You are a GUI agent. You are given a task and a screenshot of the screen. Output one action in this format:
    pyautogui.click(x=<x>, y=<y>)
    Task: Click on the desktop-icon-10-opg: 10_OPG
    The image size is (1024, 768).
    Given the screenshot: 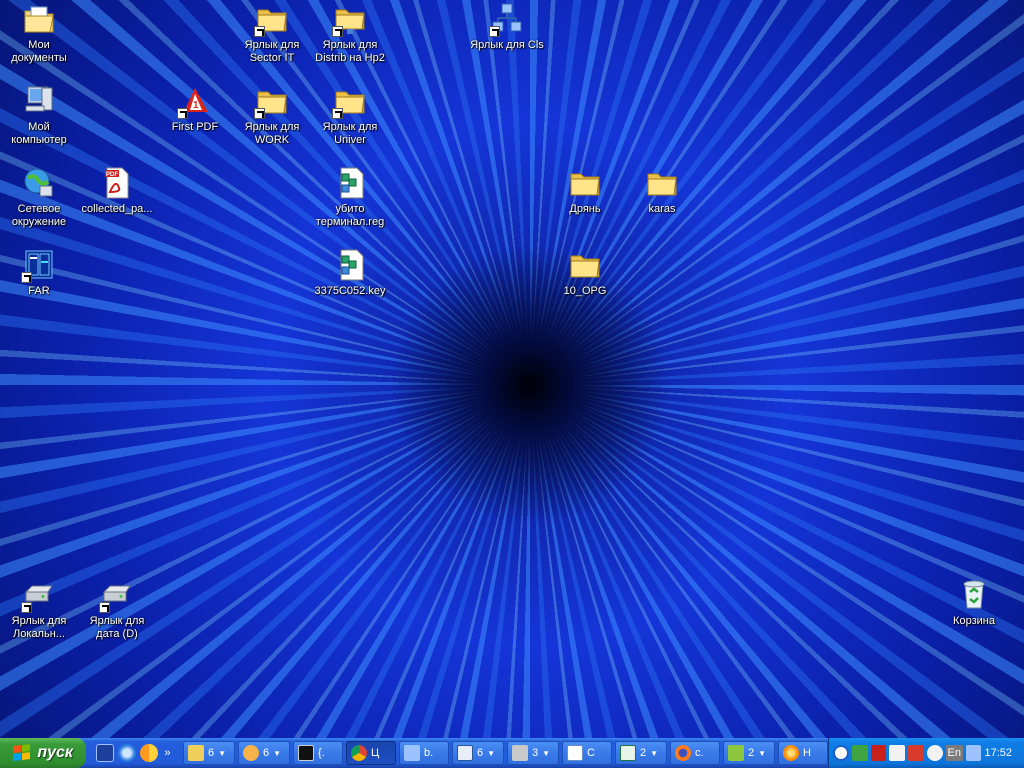 What is the action you would take?
    pyautogui.click(x=585, y=273)
    